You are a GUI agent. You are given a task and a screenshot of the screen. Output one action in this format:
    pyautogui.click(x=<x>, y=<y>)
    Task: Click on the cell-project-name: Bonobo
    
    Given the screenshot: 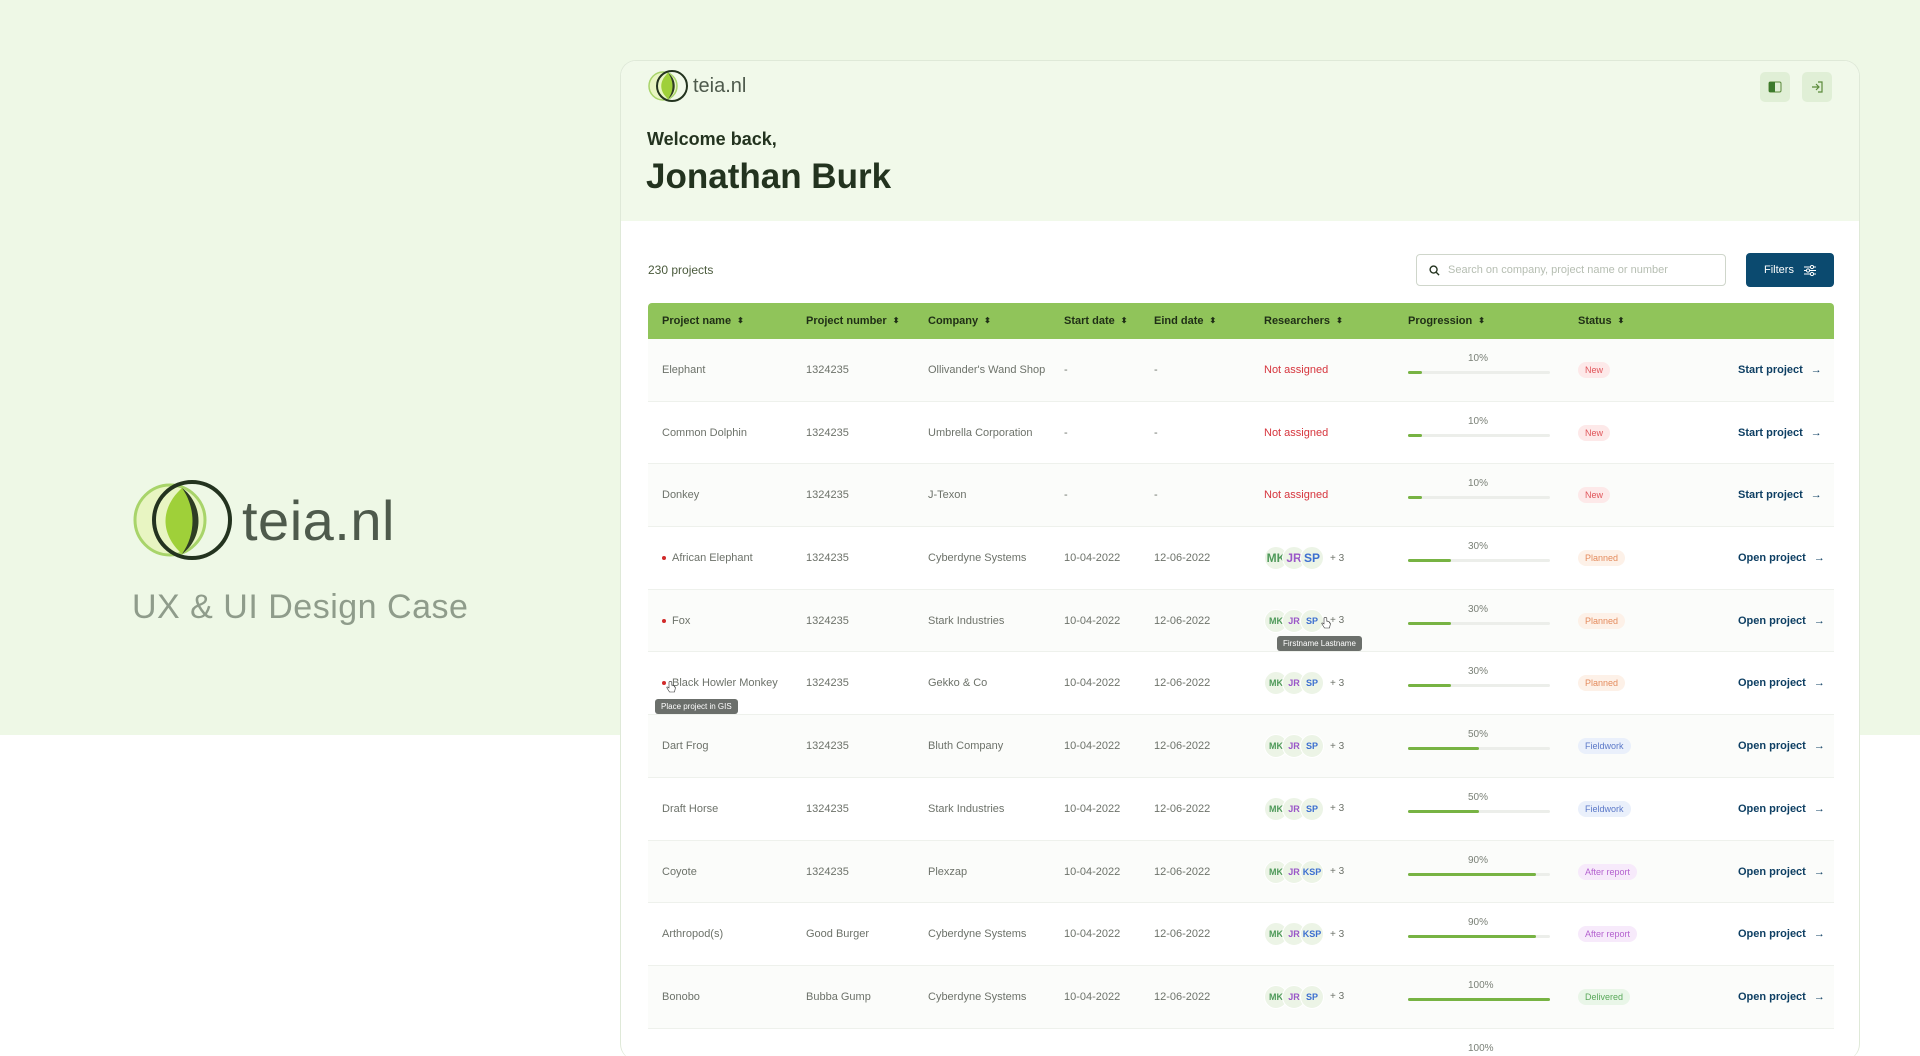 What is the action you would take?
    pyautogui.click(x=681, y=997)
    